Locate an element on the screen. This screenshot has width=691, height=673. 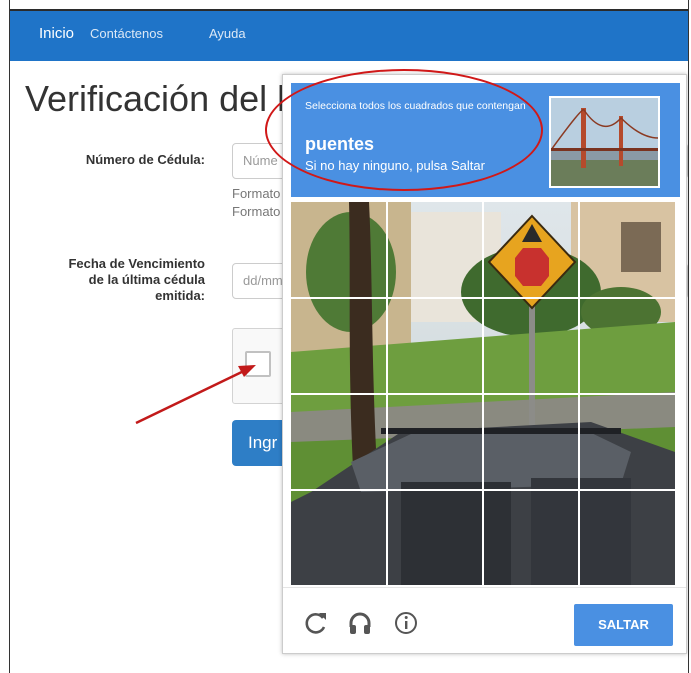
skip-button: SALTAR is located at coordinates (623, 625).